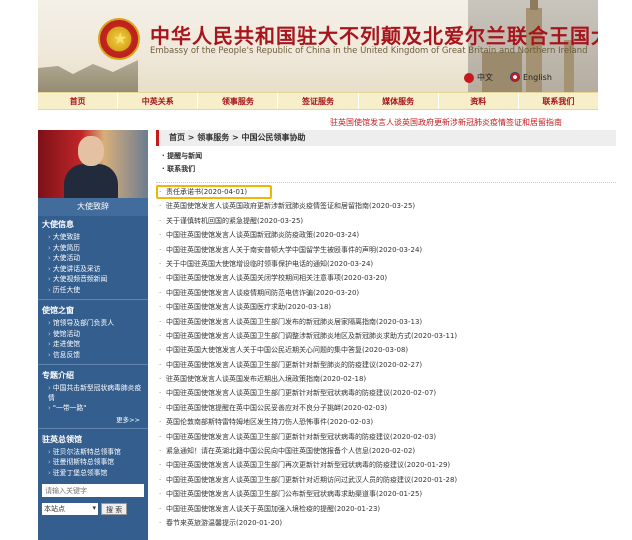 This screenshot has height=540, width=632. What do you see at coordinates (96, 393) in the screenshot?
I see `sidebar-item: 中国共击新型冠状病毒肺炎疫情` at bounding box center [96, 393].